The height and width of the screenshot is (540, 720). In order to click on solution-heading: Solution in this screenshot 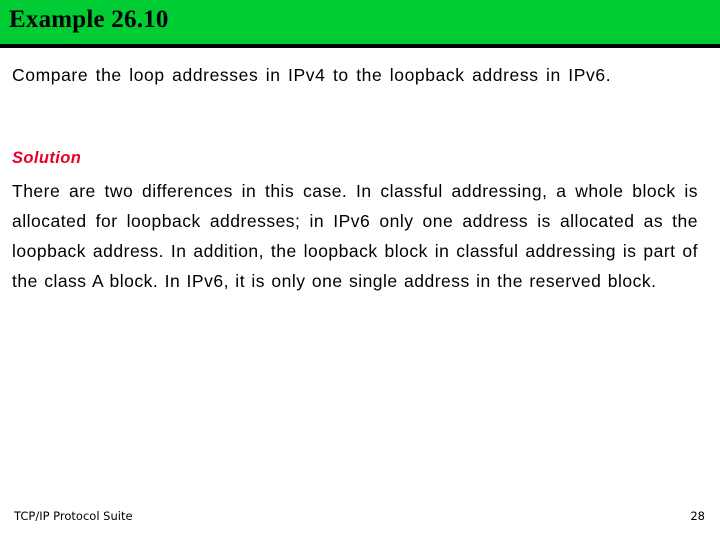, I will do `click(47, 158)`.